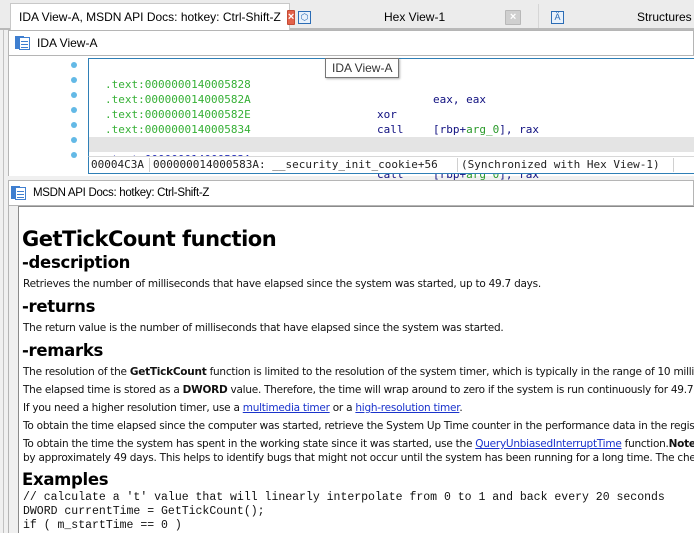 This screenshot has height=533, width=694. Describe the element at coordinates (560, 164) in the screenshot. I see `sync-status: (Synchronized with Hex View-1)` at that location.